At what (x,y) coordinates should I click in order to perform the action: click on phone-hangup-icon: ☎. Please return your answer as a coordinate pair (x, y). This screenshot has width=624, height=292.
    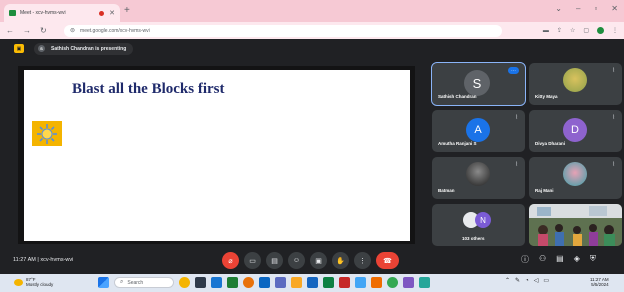
    Looking at the image, I should click on (387, 261).